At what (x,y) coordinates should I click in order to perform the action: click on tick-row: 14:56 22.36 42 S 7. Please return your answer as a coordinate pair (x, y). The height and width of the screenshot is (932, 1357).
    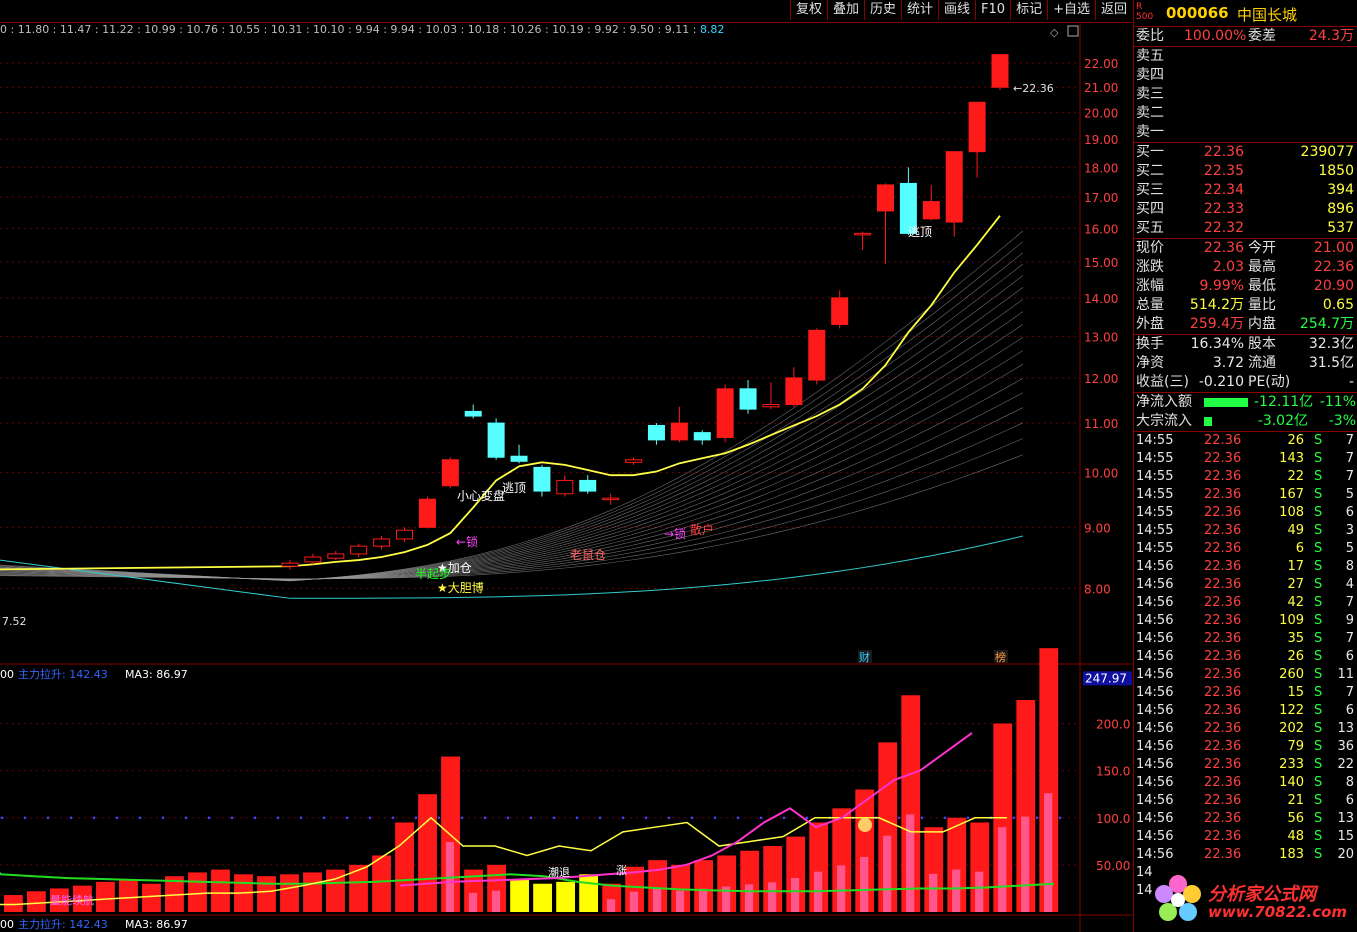
    Looking at the image, I should click on (1245, 603).